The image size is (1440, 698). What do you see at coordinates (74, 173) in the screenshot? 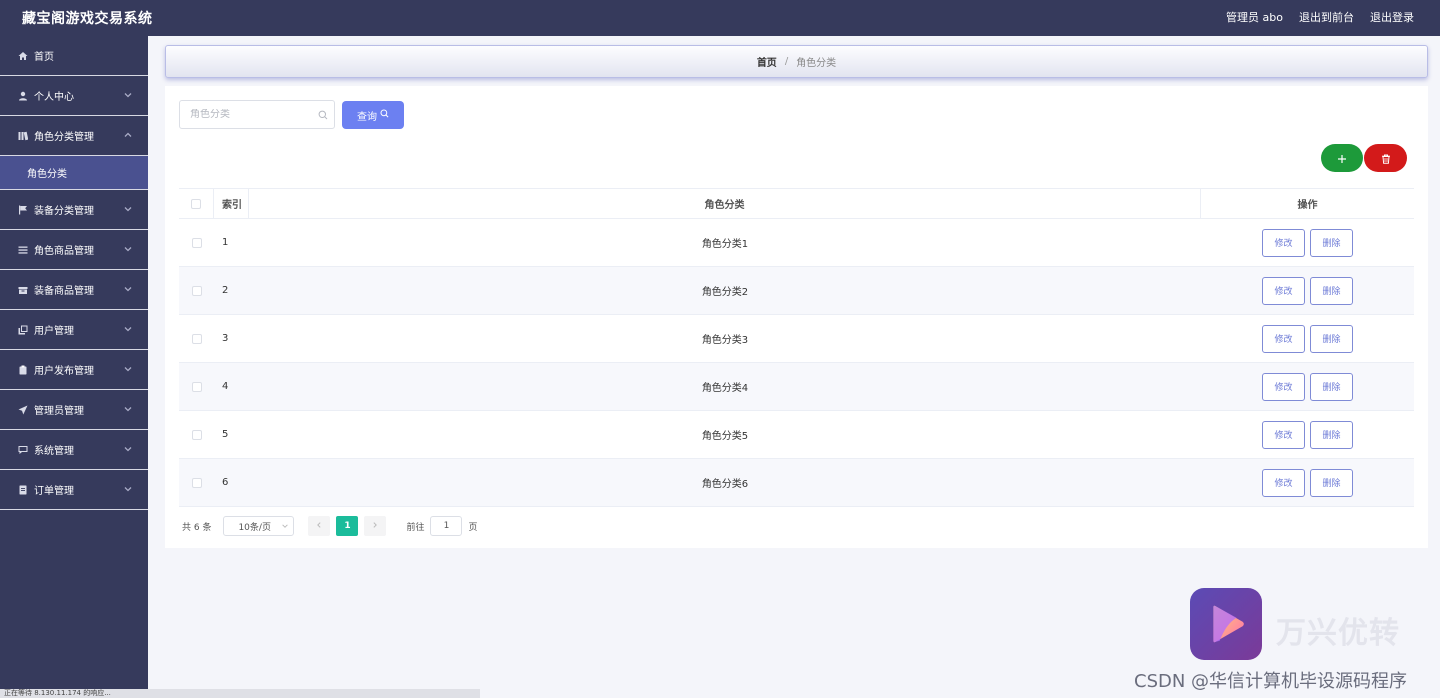
I see `sidebar-subitem-role-category: 角色分类` at bounding box center [74, 173].